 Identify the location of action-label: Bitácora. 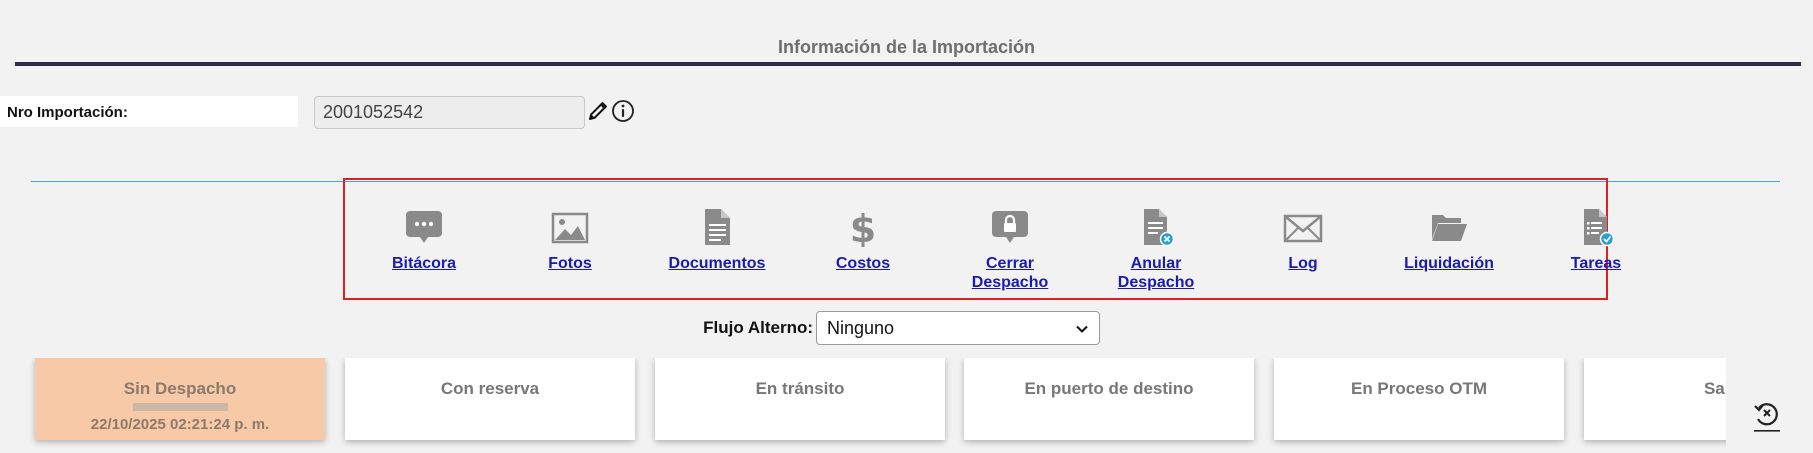
(424, 263).